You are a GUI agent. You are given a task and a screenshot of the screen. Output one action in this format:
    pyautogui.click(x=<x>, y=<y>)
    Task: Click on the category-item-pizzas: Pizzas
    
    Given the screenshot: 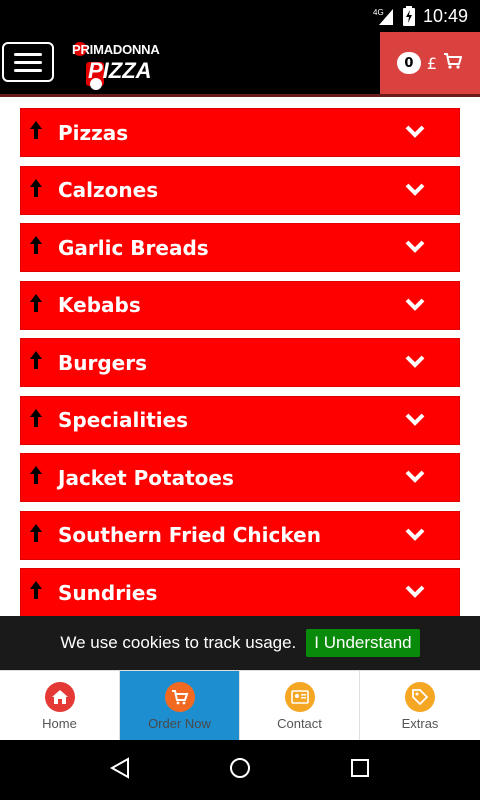 What is the action you would take?
    pyautogui.click(x=240, y=132)
    